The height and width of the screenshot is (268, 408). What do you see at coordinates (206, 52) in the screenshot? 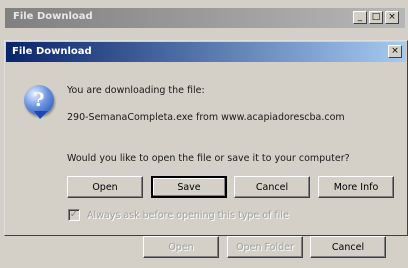
I see `dialog-titlebar: File Download ×` at bounding box center [206, 52].